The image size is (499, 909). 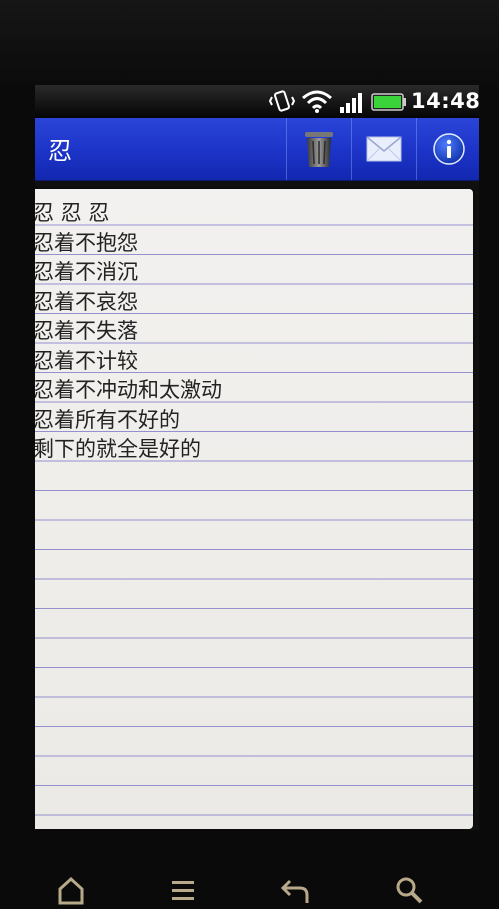 I want to click on note-line: 剩下的就全是好的, so click(x=118, y=449).